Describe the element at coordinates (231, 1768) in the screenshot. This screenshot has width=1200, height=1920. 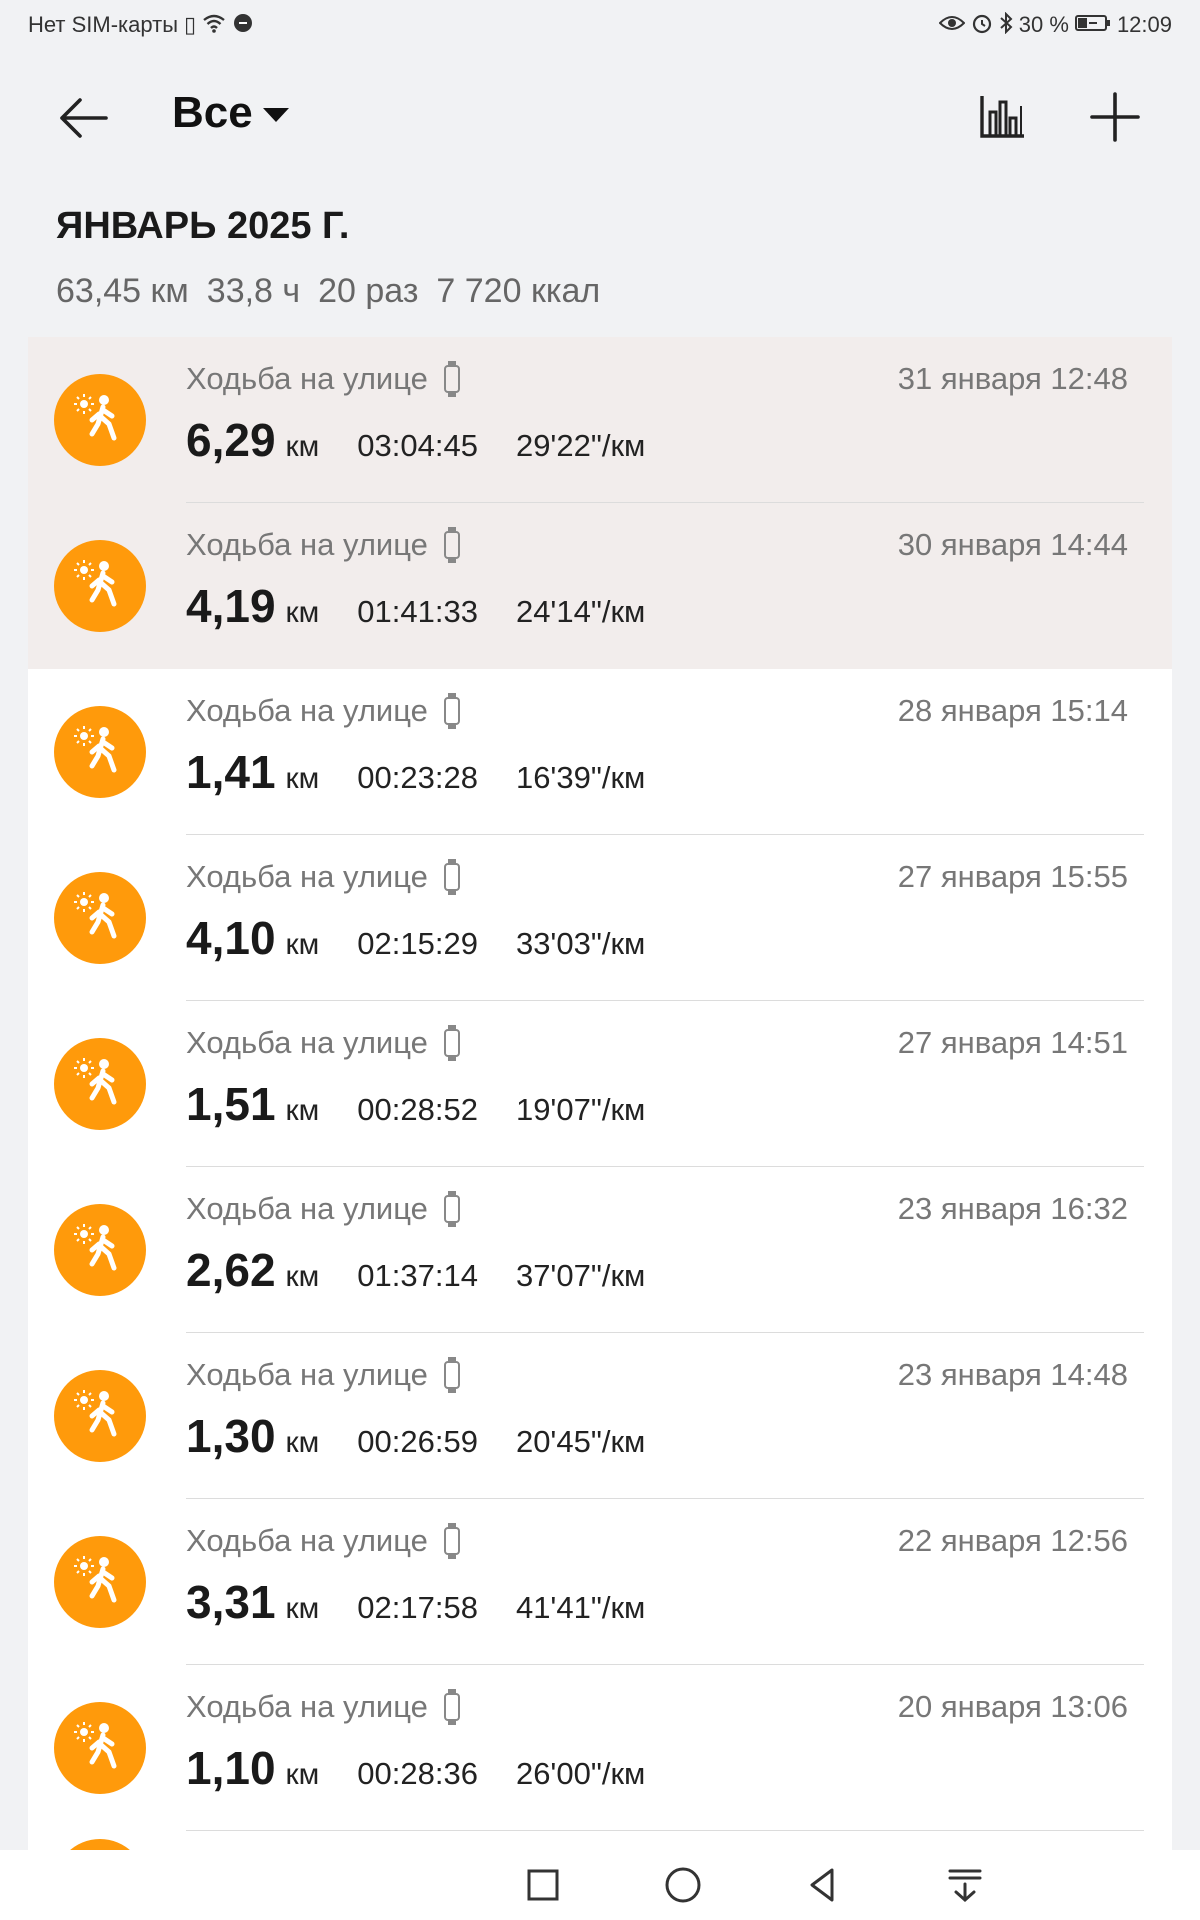
I see `workout-distance: 1,10` at that location.